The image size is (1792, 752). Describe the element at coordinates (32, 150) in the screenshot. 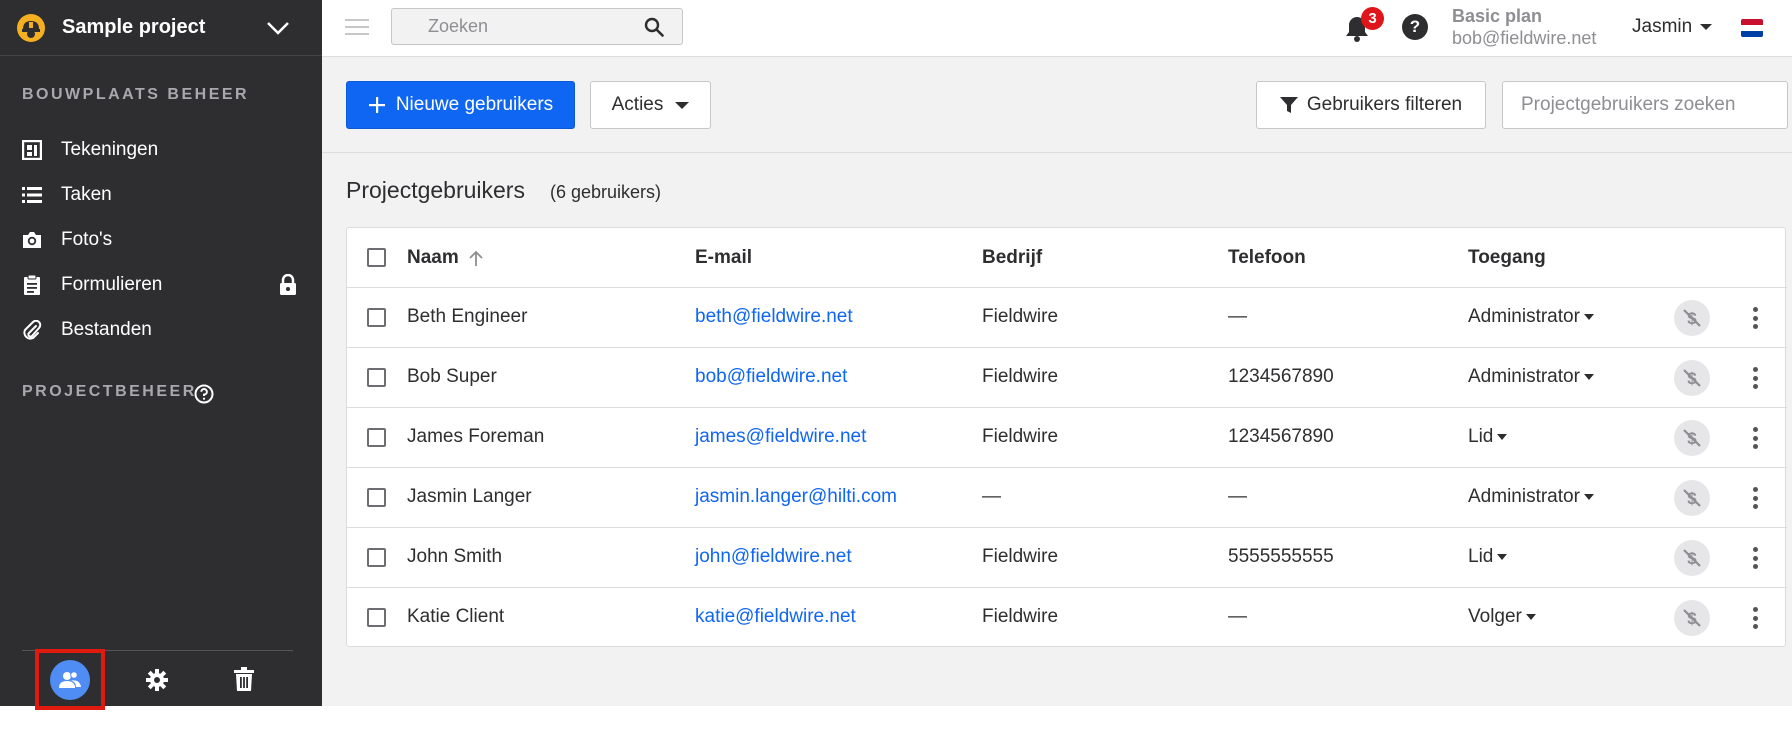

I see `plans-icon` at that location.